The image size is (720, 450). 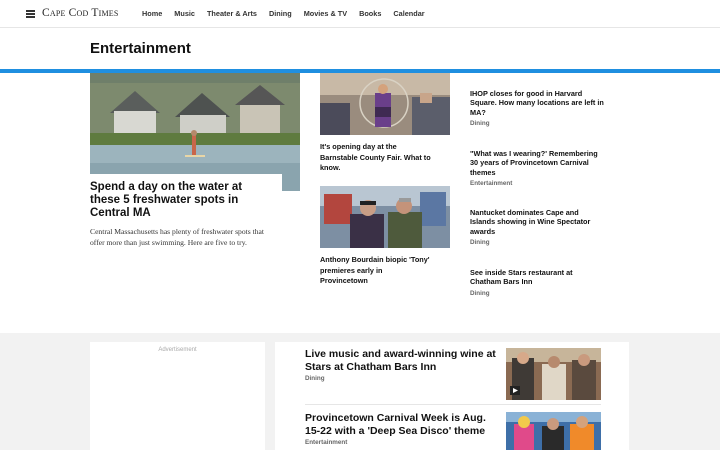 What do you see at coordinates (232, 13) in the screenshot?
I see `nav-item-theater-arts: Theater & Arts` at bounding box center [232, 13].